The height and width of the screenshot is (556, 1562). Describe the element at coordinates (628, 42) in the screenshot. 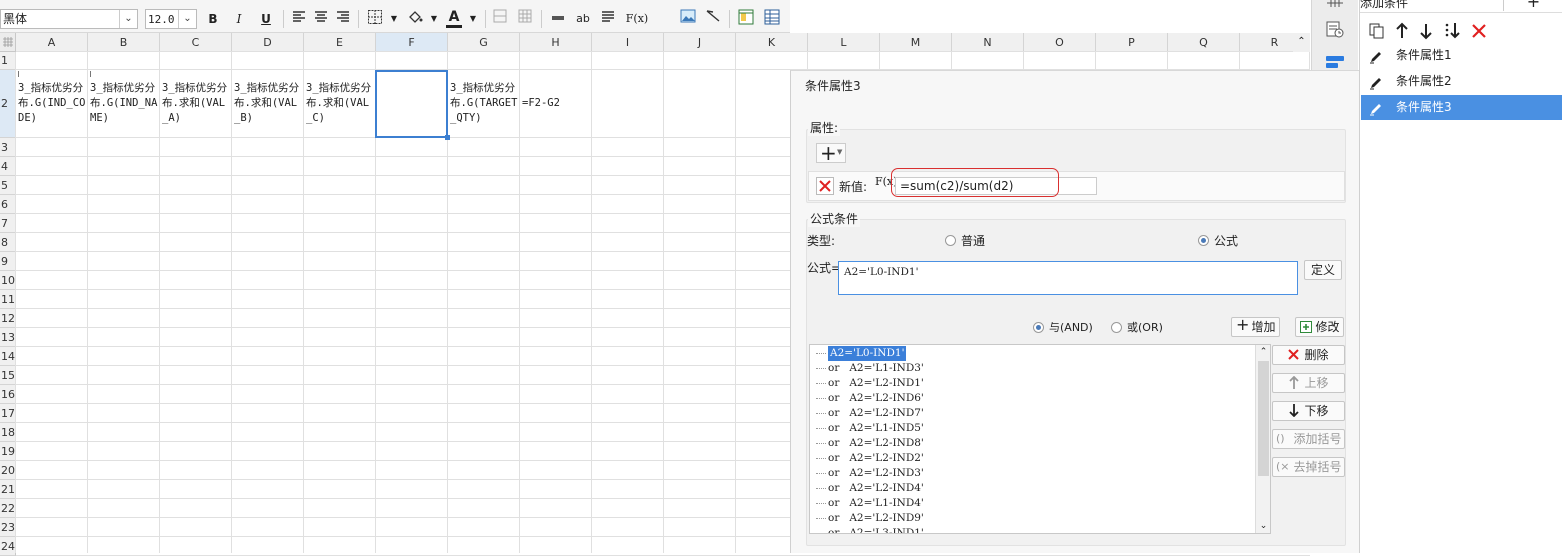

I see `column-header-i: I` at that location.